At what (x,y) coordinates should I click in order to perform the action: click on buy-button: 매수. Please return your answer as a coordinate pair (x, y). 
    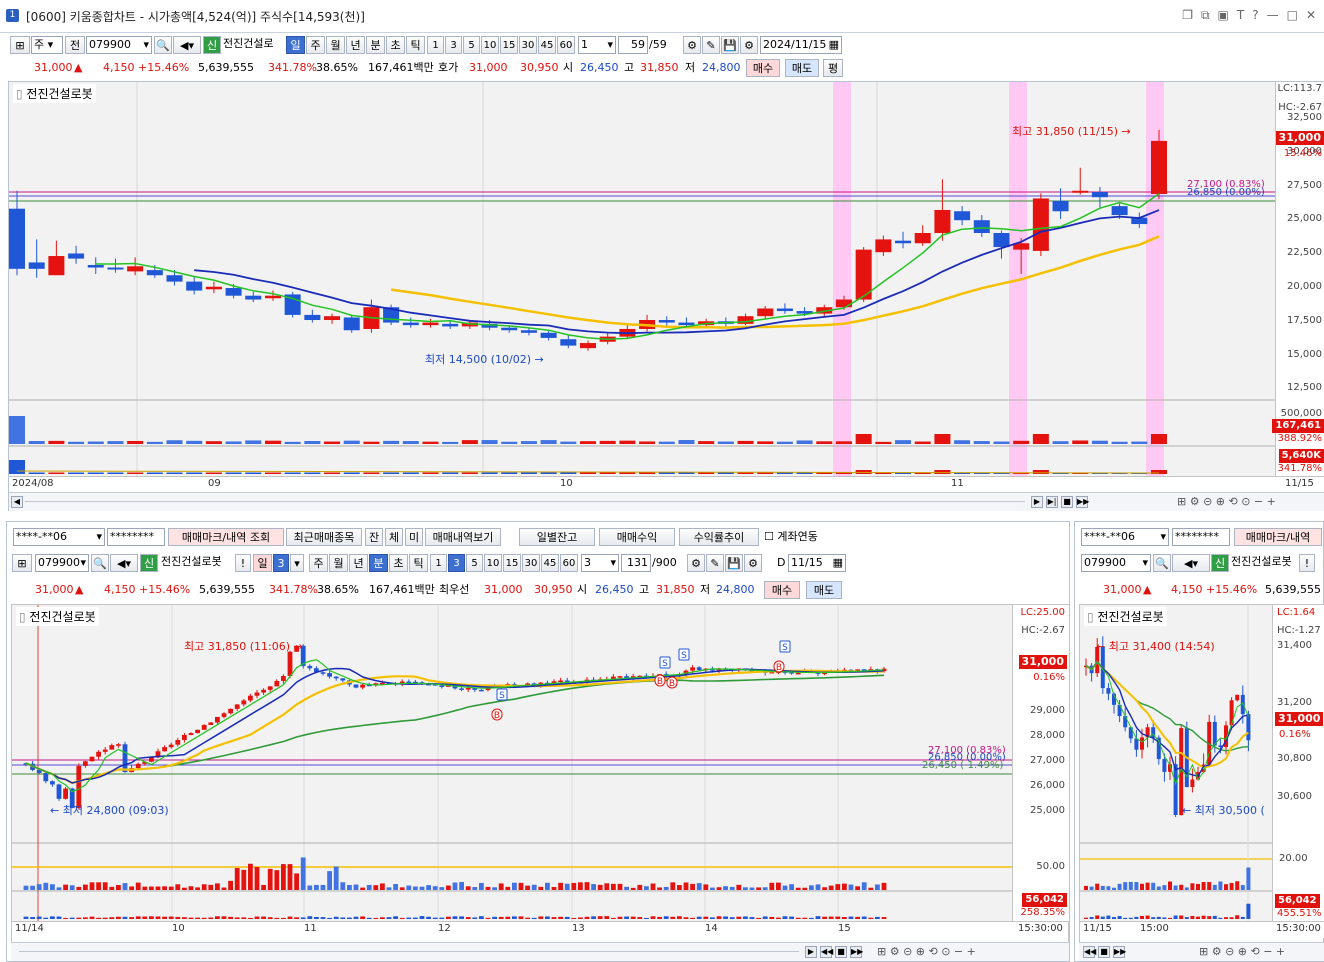
    Looking at the image, I should click on (763, 68).